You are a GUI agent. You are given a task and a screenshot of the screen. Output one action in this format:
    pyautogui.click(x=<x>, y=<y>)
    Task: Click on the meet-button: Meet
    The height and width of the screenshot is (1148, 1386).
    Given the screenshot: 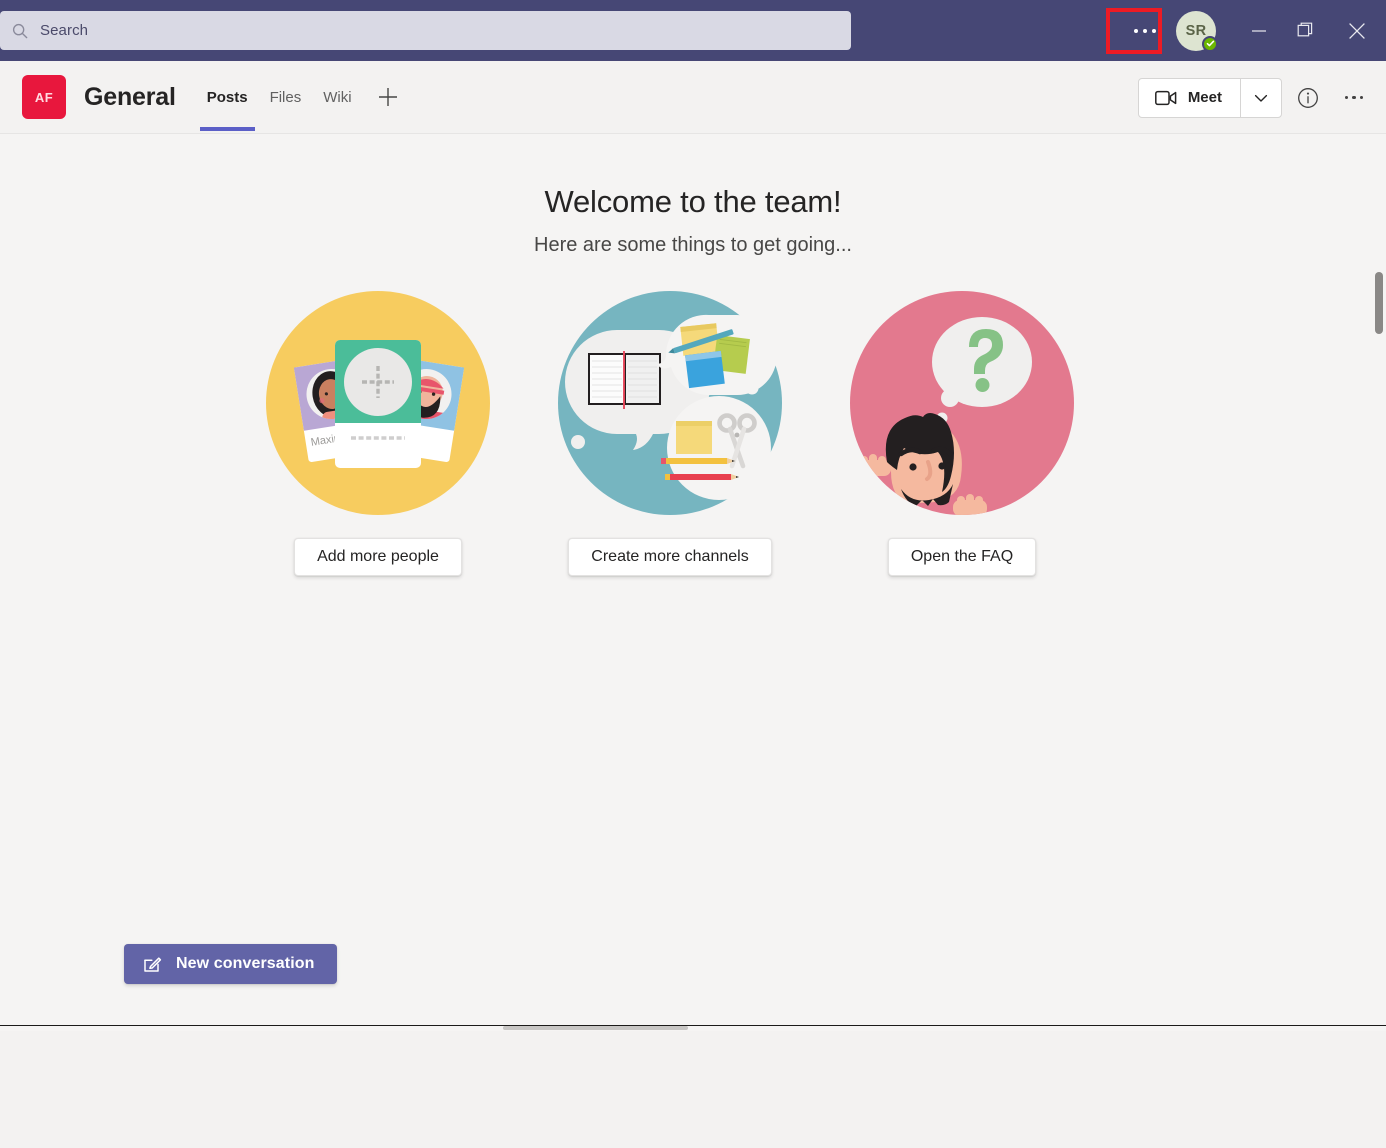 What is the action you would take?
    pyautogui.click(x=1189, y=98)
    